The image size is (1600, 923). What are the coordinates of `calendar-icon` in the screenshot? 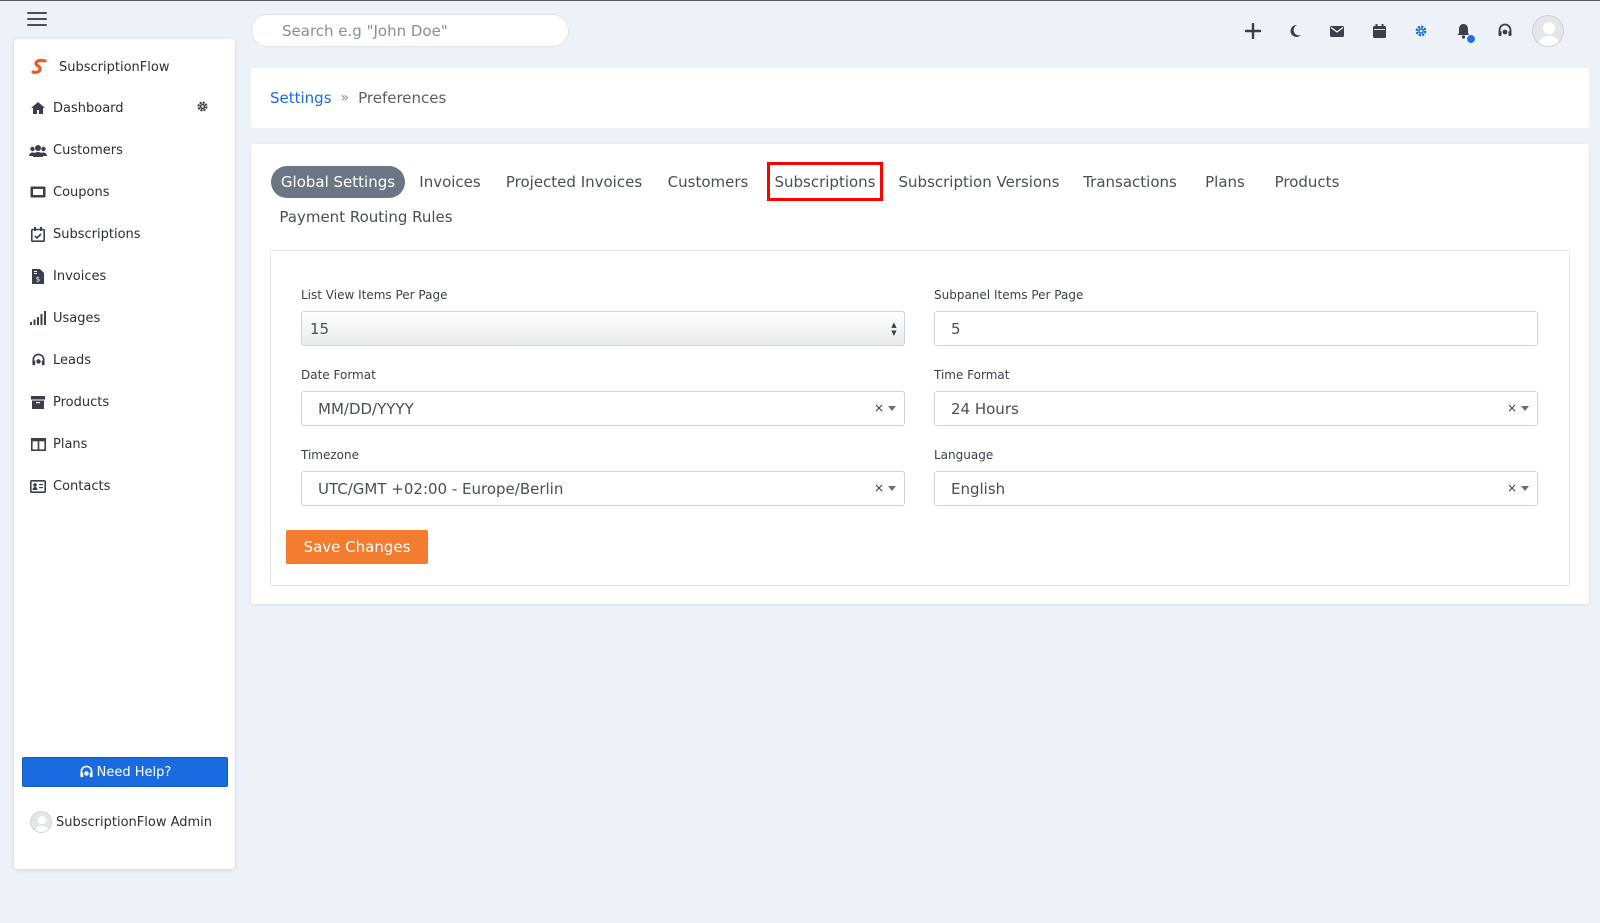 It's located at (1379, 31).